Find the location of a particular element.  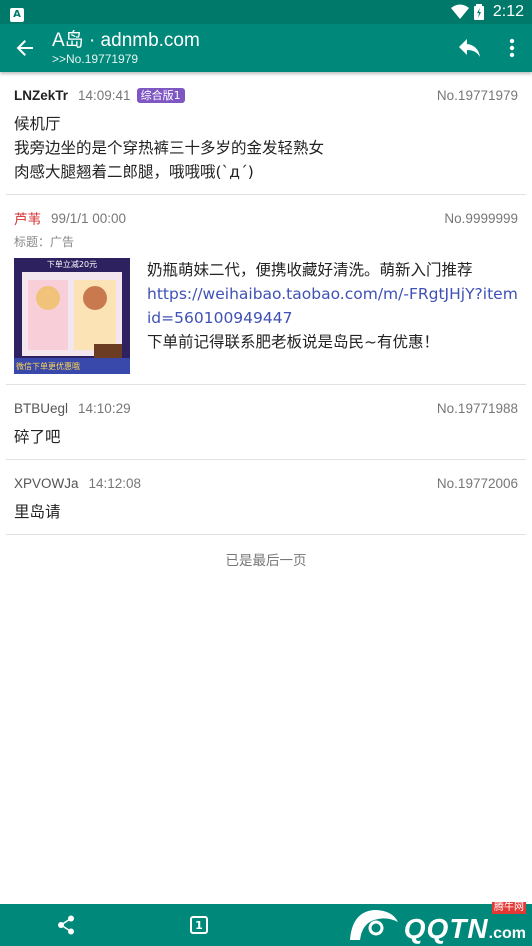

post-body: 里岛请 is located at coordinates (266, 512).